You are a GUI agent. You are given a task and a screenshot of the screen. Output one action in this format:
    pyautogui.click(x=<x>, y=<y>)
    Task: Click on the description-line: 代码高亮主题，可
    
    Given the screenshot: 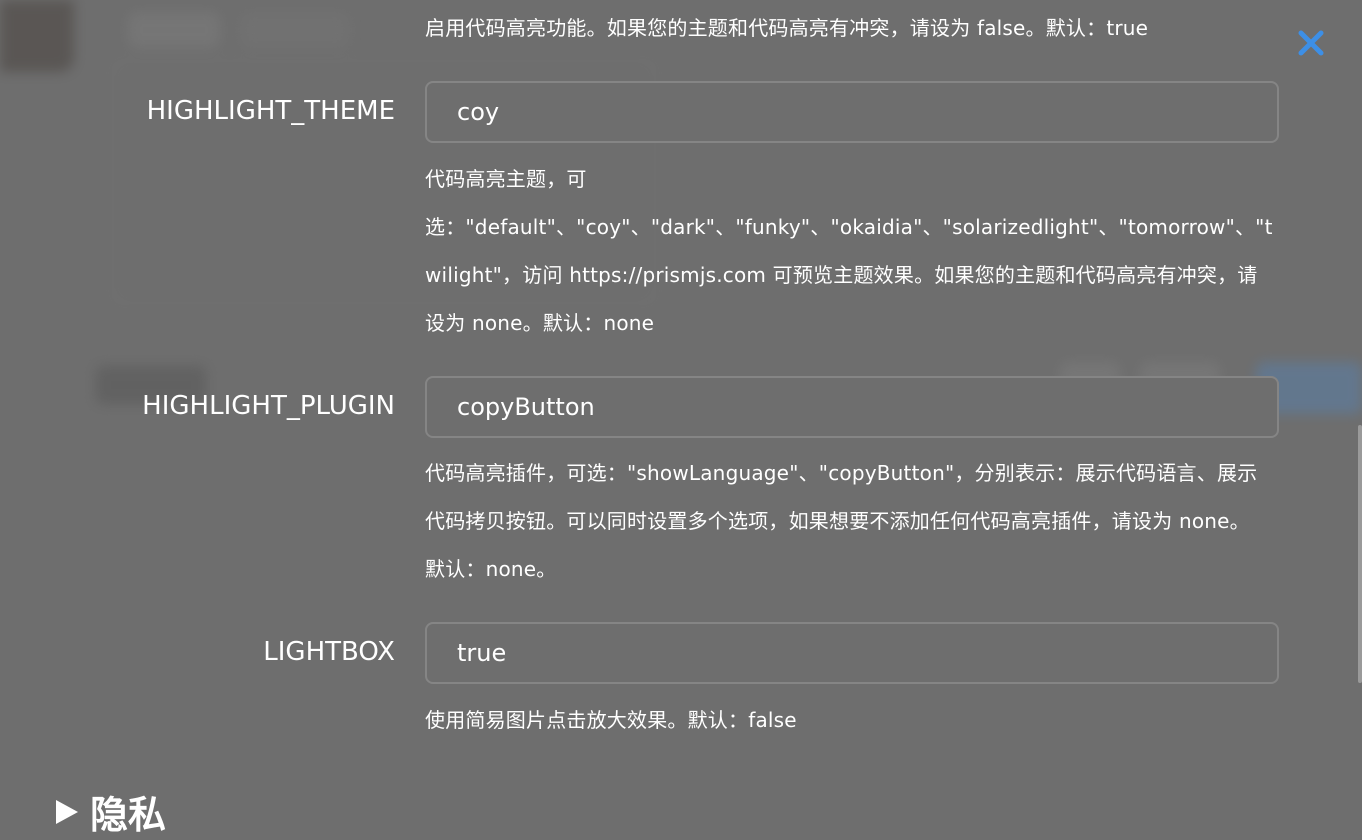 What is the action you would take?
    pyautogui.click(x=506, y=179)
    